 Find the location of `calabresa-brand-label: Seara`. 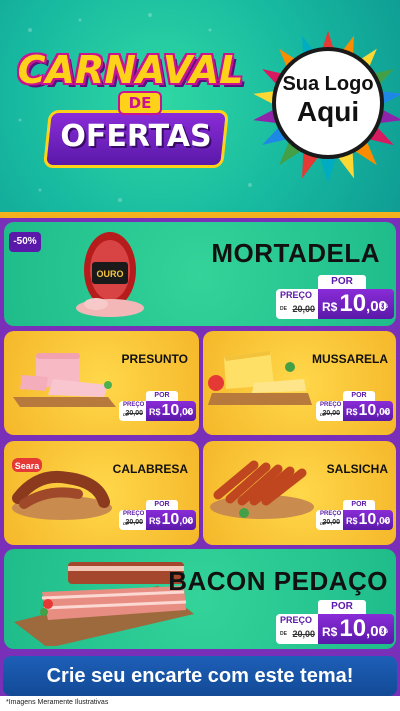

calabresa-brand-label: Seara is located at coordinates (28, 466).